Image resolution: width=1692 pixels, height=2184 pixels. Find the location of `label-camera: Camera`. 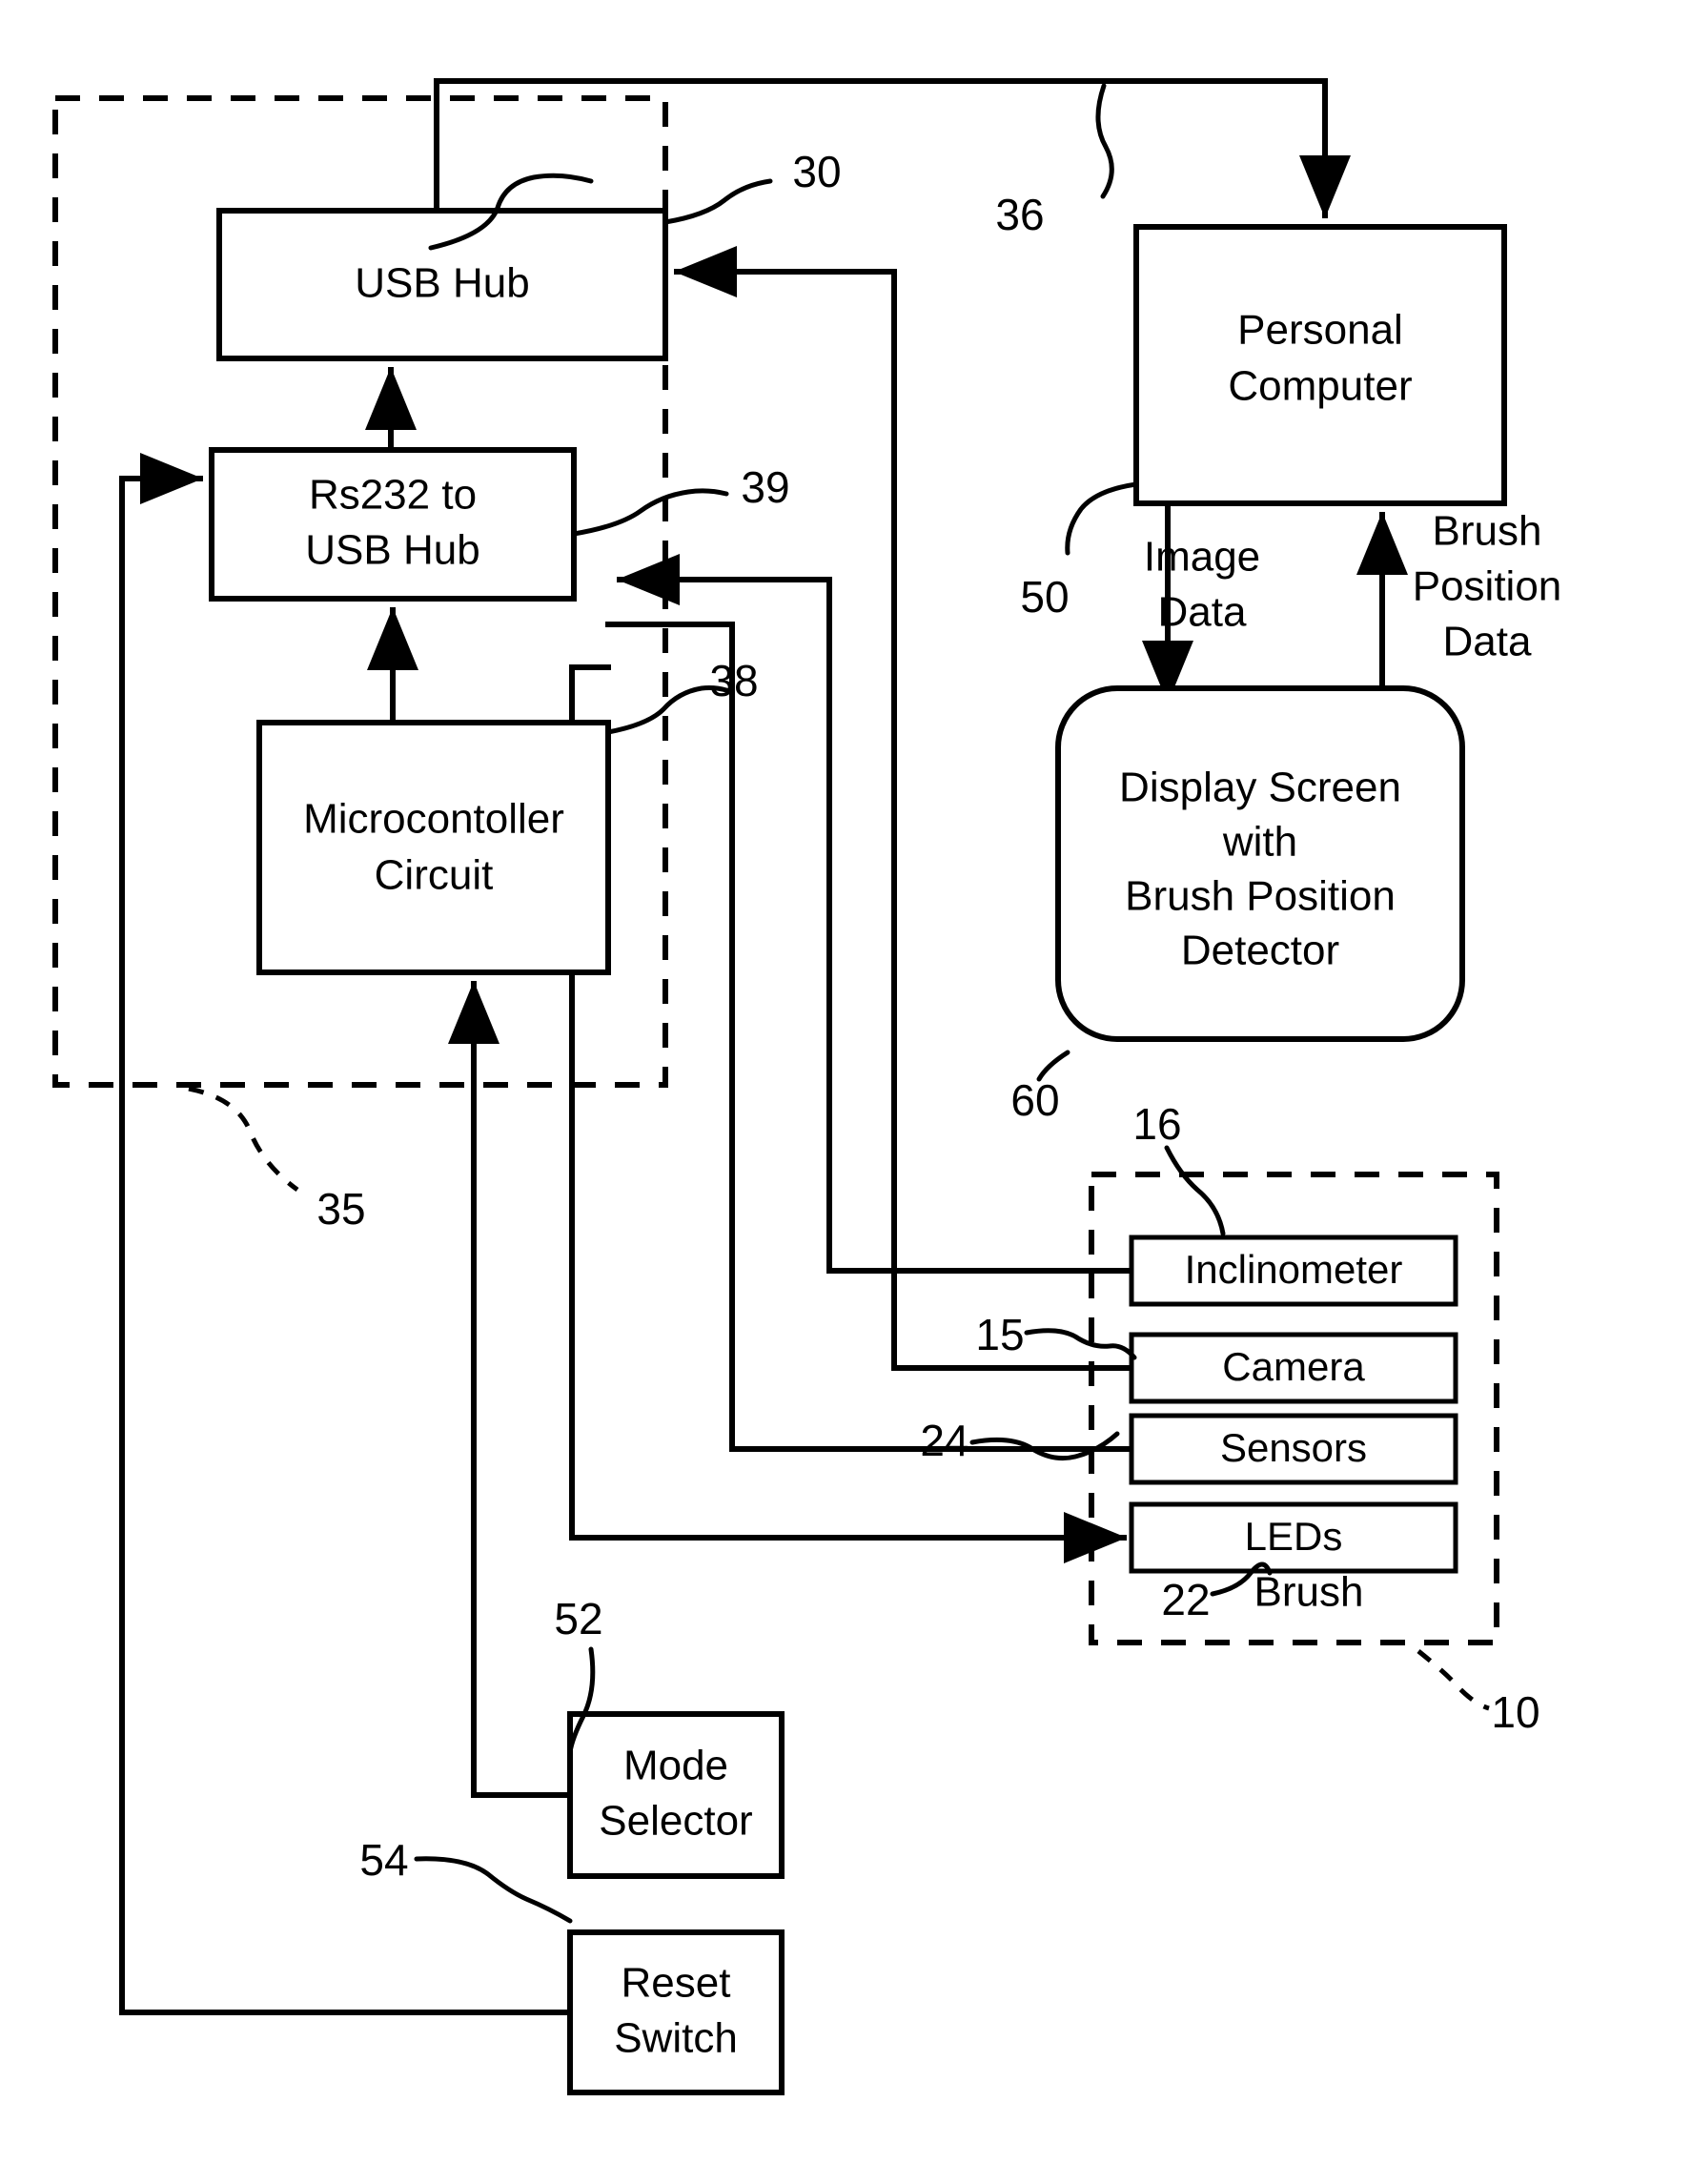

label-camera: Camera is located at coordinates (1293, 1366).